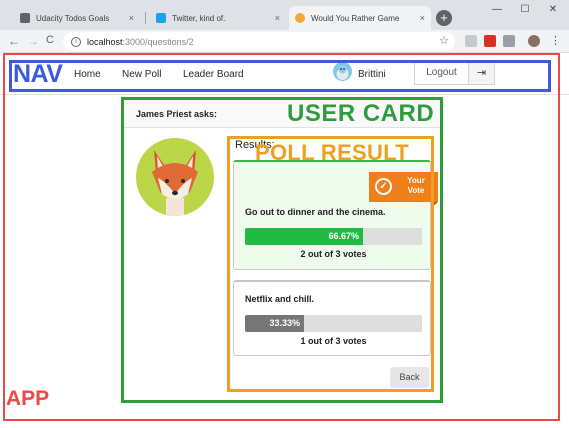 The height and width of the screenshot is (428, 569). Describe the element at coordinates (25, 18) in the screenshot. I see `page-icon` at that location.